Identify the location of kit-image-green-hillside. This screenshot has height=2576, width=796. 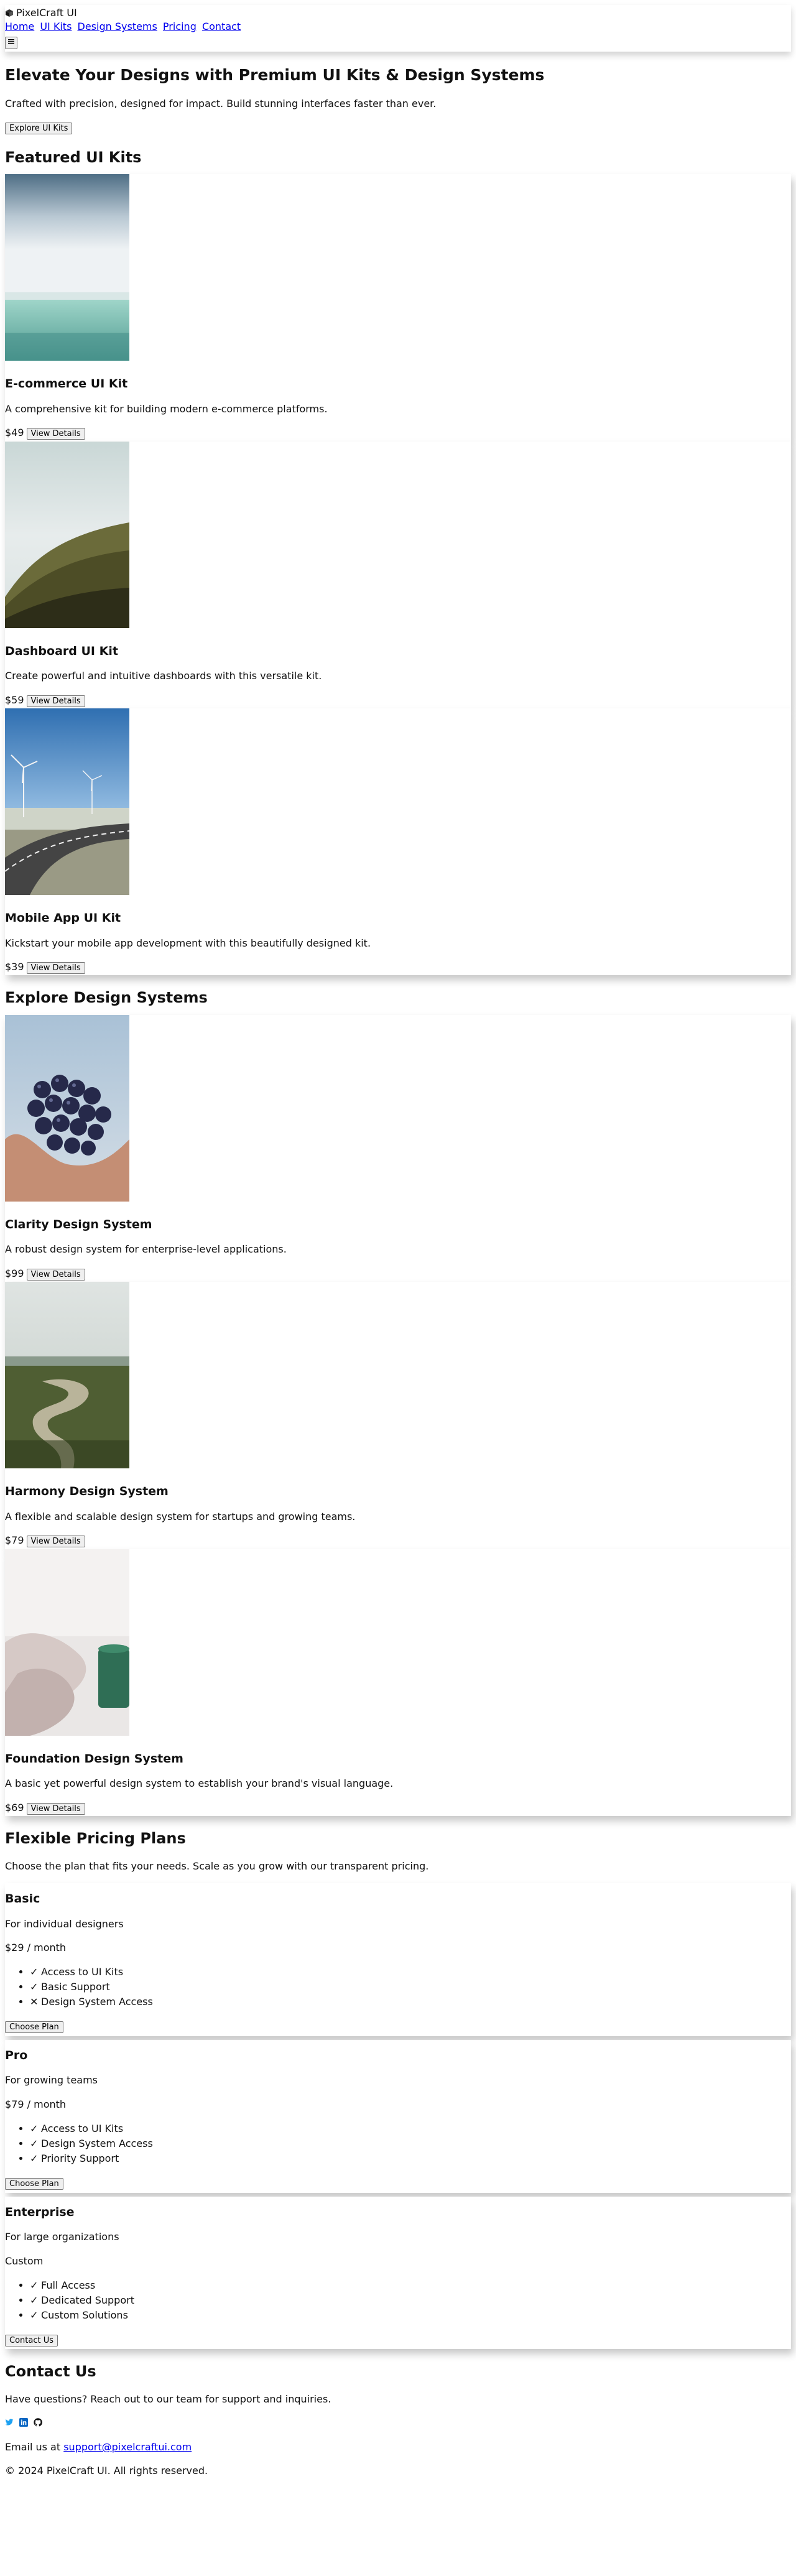
(67, 534).